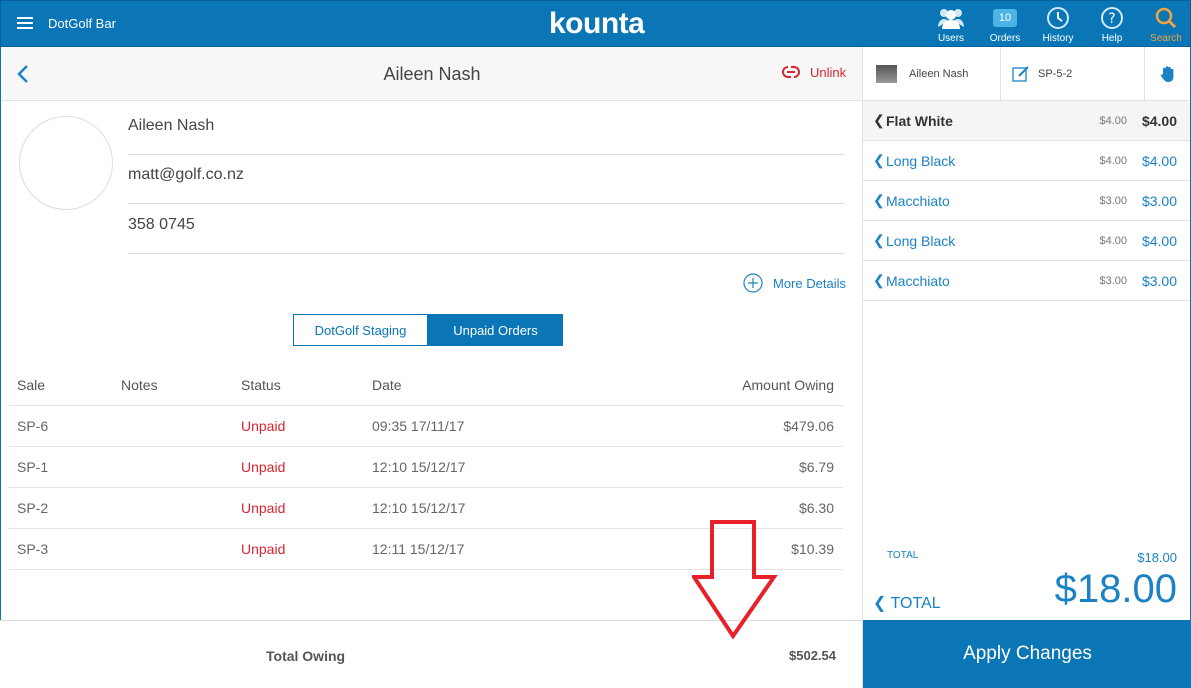 This screenshot has height=688, width=1191. I want to click on order-sale-button: SP-5-2, so click(1073, 73).